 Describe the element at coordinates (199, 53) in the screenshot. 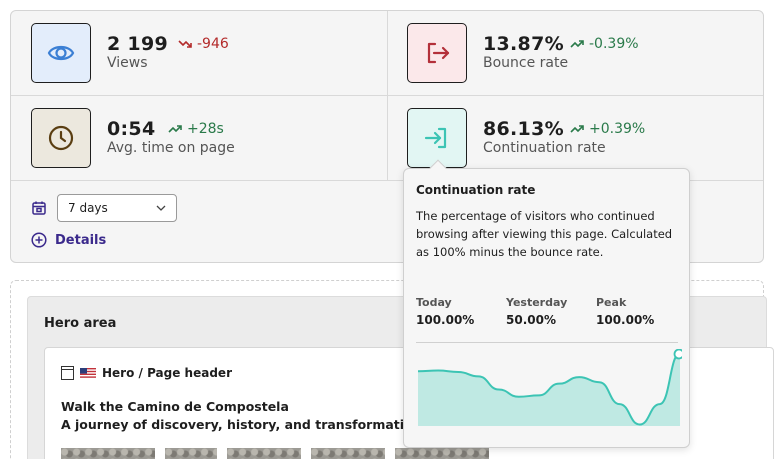

I see `stat-views: 2 199 -946 Views` at that location.